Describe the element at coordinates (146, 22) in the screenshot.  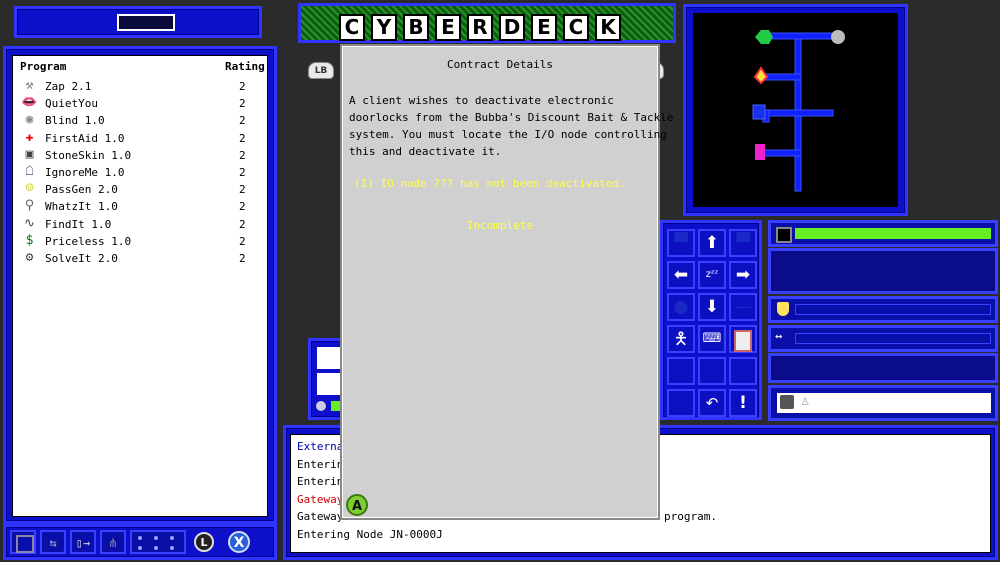
I see `status-display` at that location.